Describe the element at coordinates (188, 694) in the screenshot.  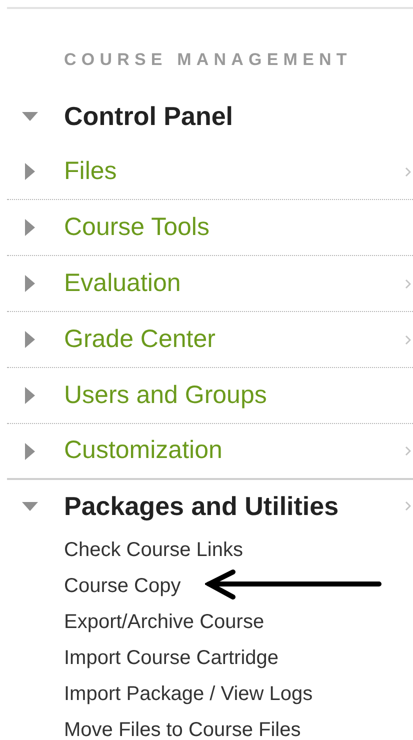
I see `submenu-link: Import Package / View Logs` at that location.